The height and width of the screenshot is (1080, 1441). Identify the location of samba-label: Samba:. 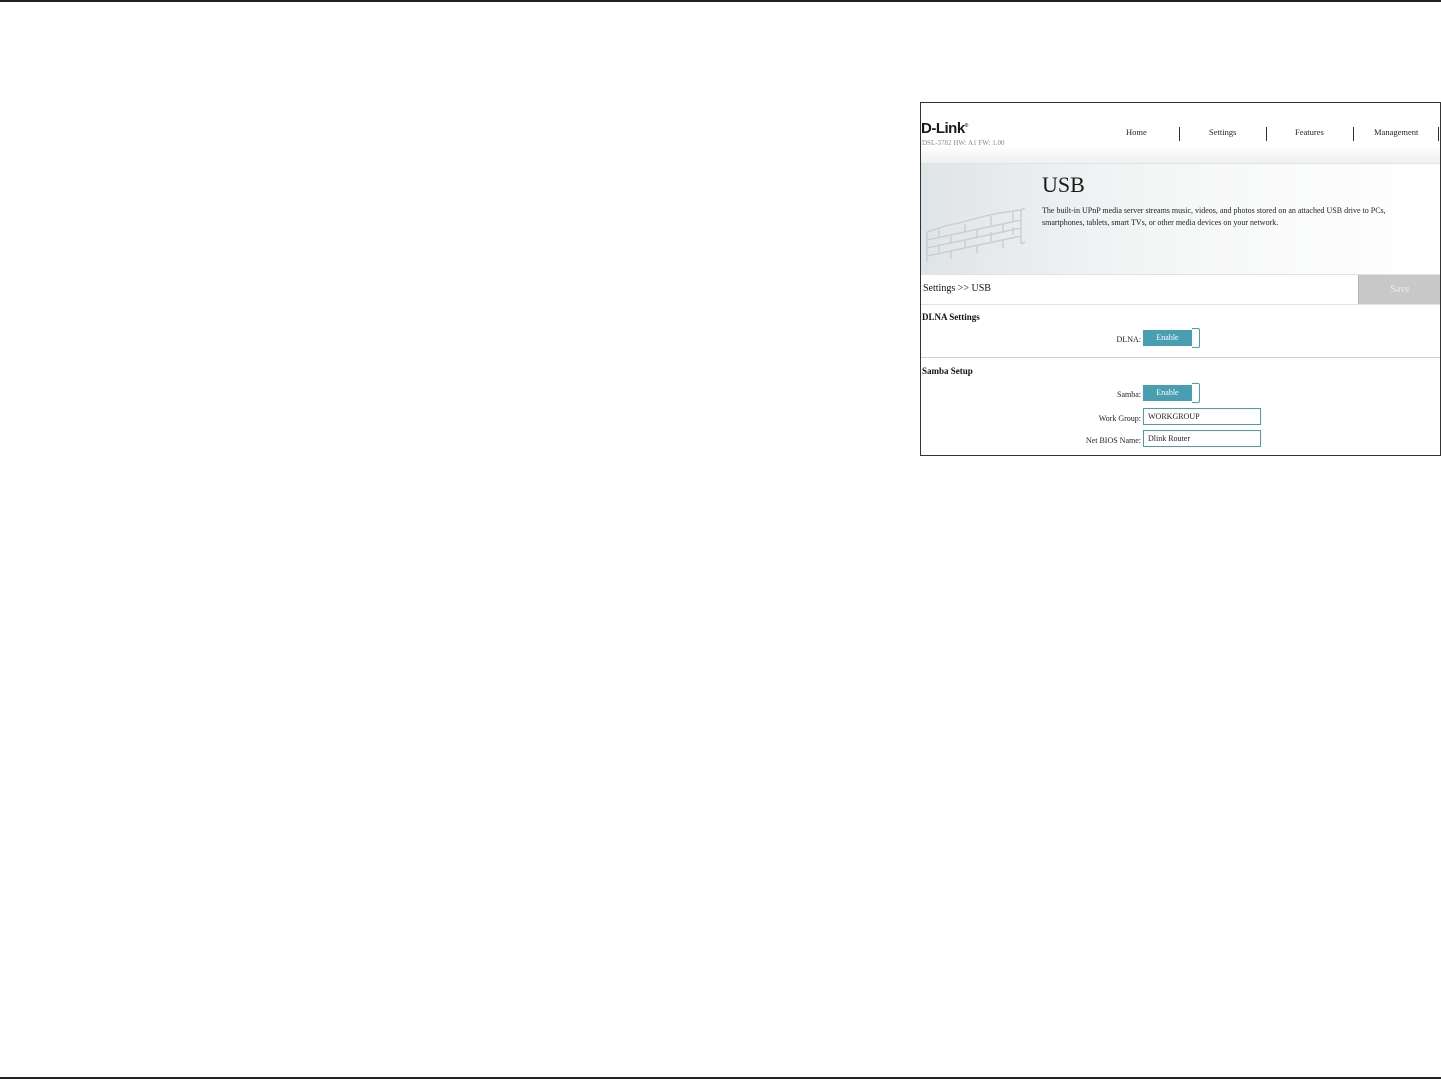
(1129, 394).